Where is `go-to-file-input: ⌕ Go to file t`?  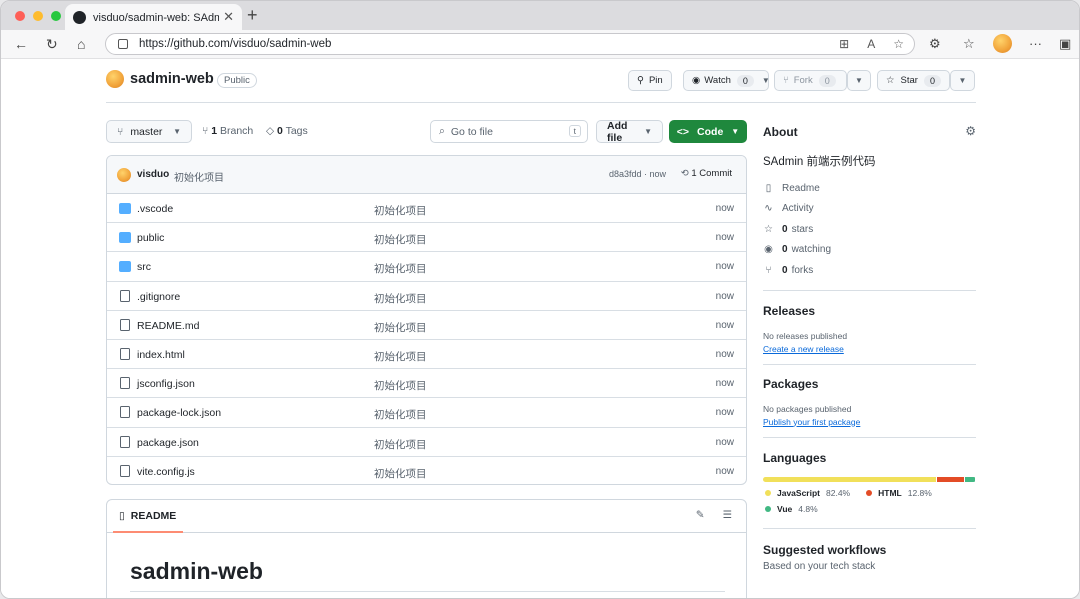
go-to-file-input: ⌕ Go to file t is located at coordinates (509, 131).